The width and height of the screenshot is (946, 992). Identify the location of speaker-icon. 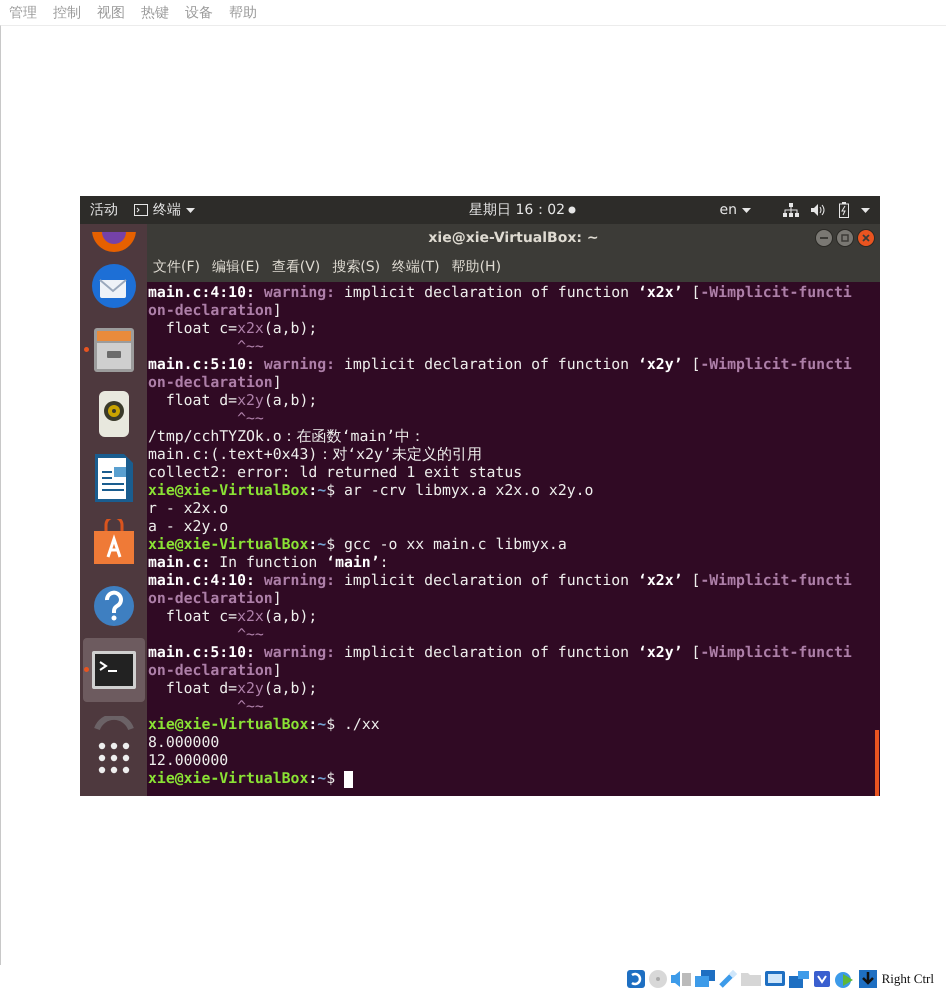
(681, 978).